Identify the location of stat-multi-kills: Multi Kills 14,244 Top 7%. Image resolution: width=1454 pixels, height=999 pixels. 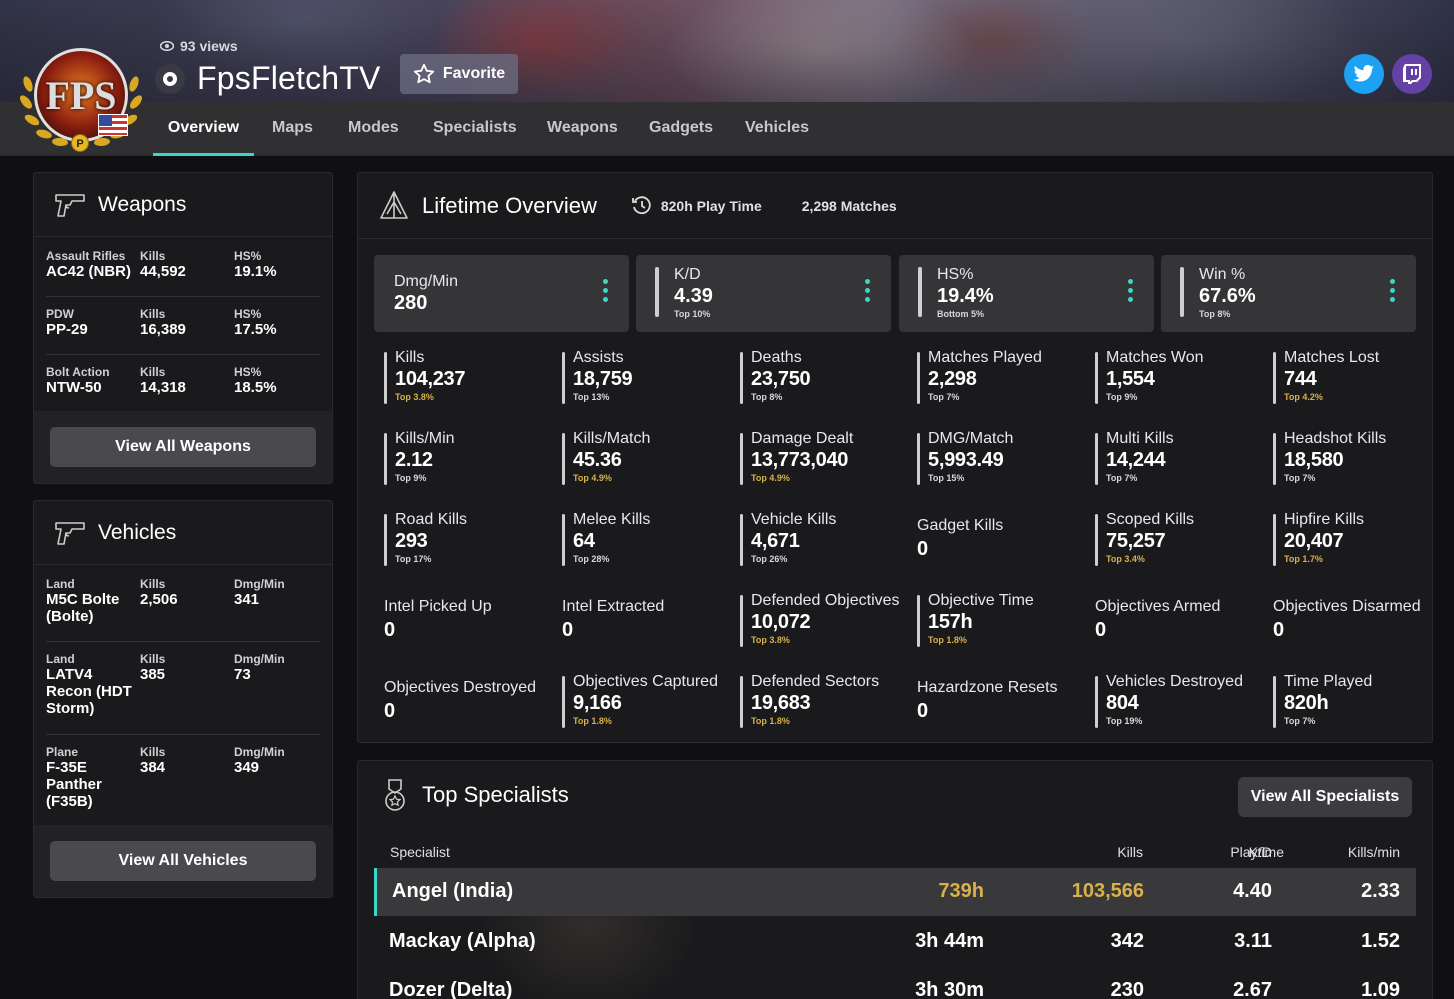
(1180, 460).